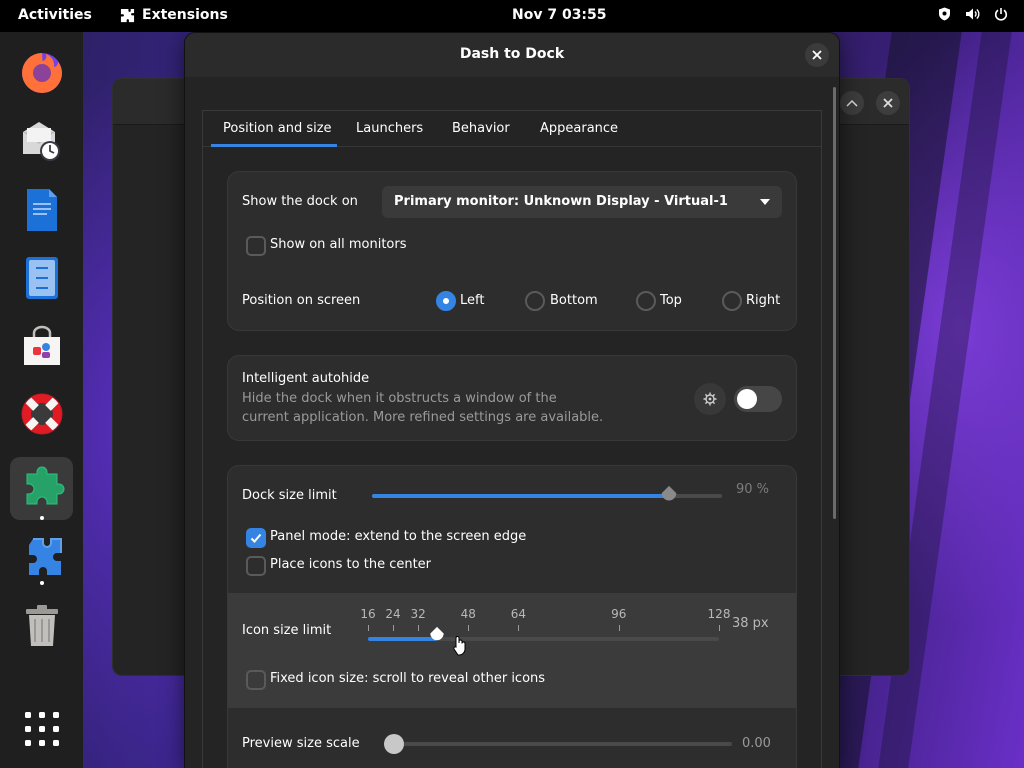 The image size is (1024, 768). I want to click on position-left-label: Left, so click(472, 300).